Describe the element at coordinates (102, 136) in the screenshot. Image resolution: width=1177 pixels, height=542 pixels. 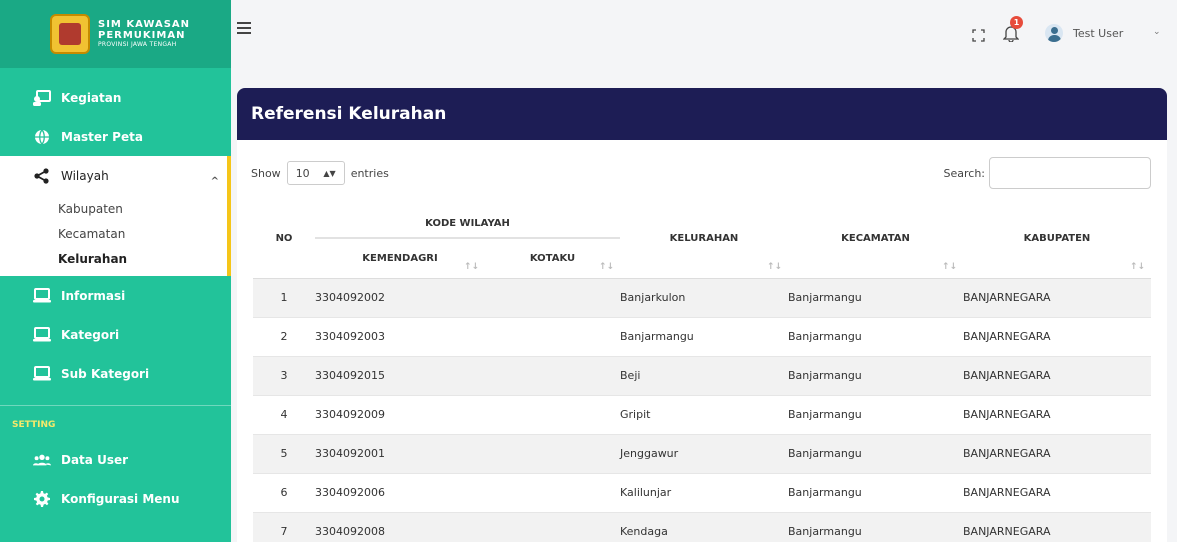
I see `sidebar-item-label: Master Peta` at that location.